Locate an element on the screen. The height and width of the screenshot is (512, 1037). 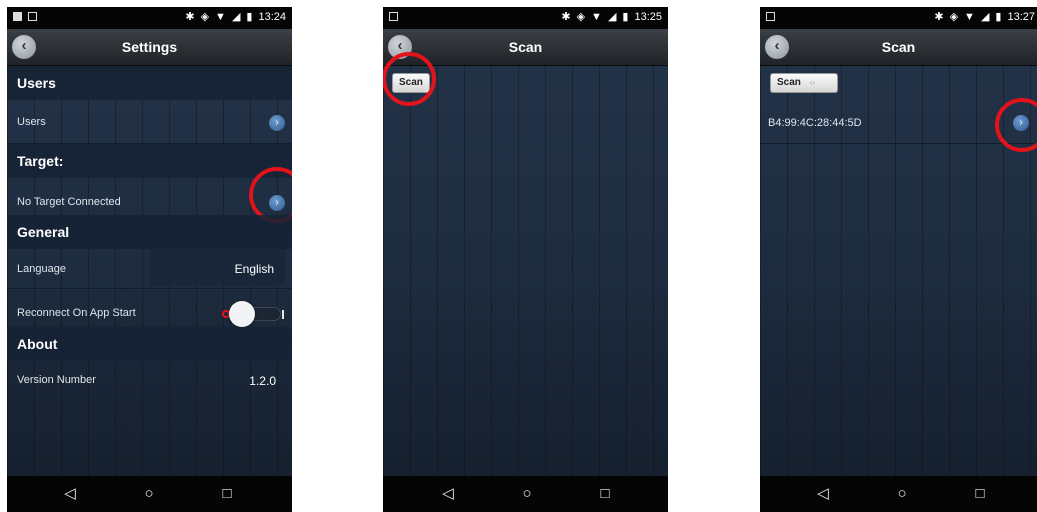
status-bar: ✱ ◈ ▼ ◢ ▮ 13:27 is located at coordinates (898, 18).